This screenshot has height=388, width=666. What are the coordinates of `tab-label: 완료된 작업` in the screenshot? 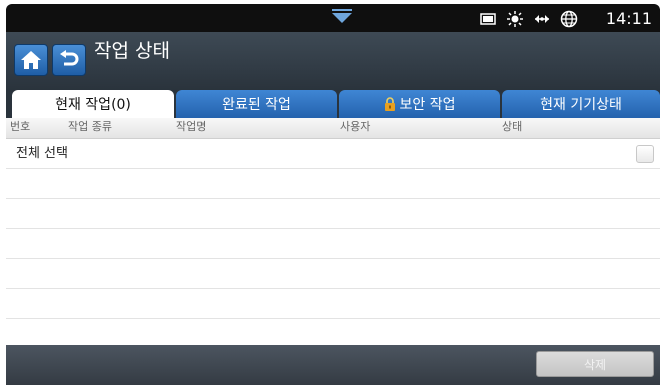 It's located at (256, 105).